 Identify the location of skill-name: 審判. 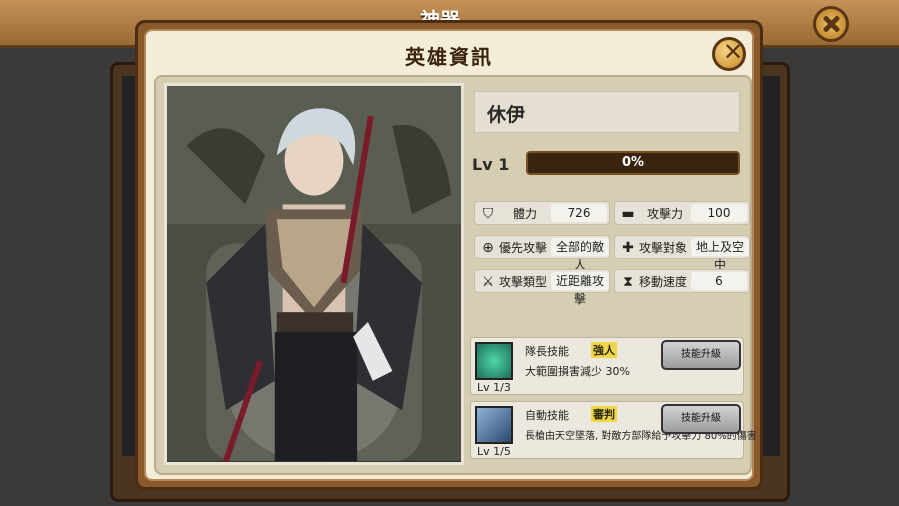
(604, 414).